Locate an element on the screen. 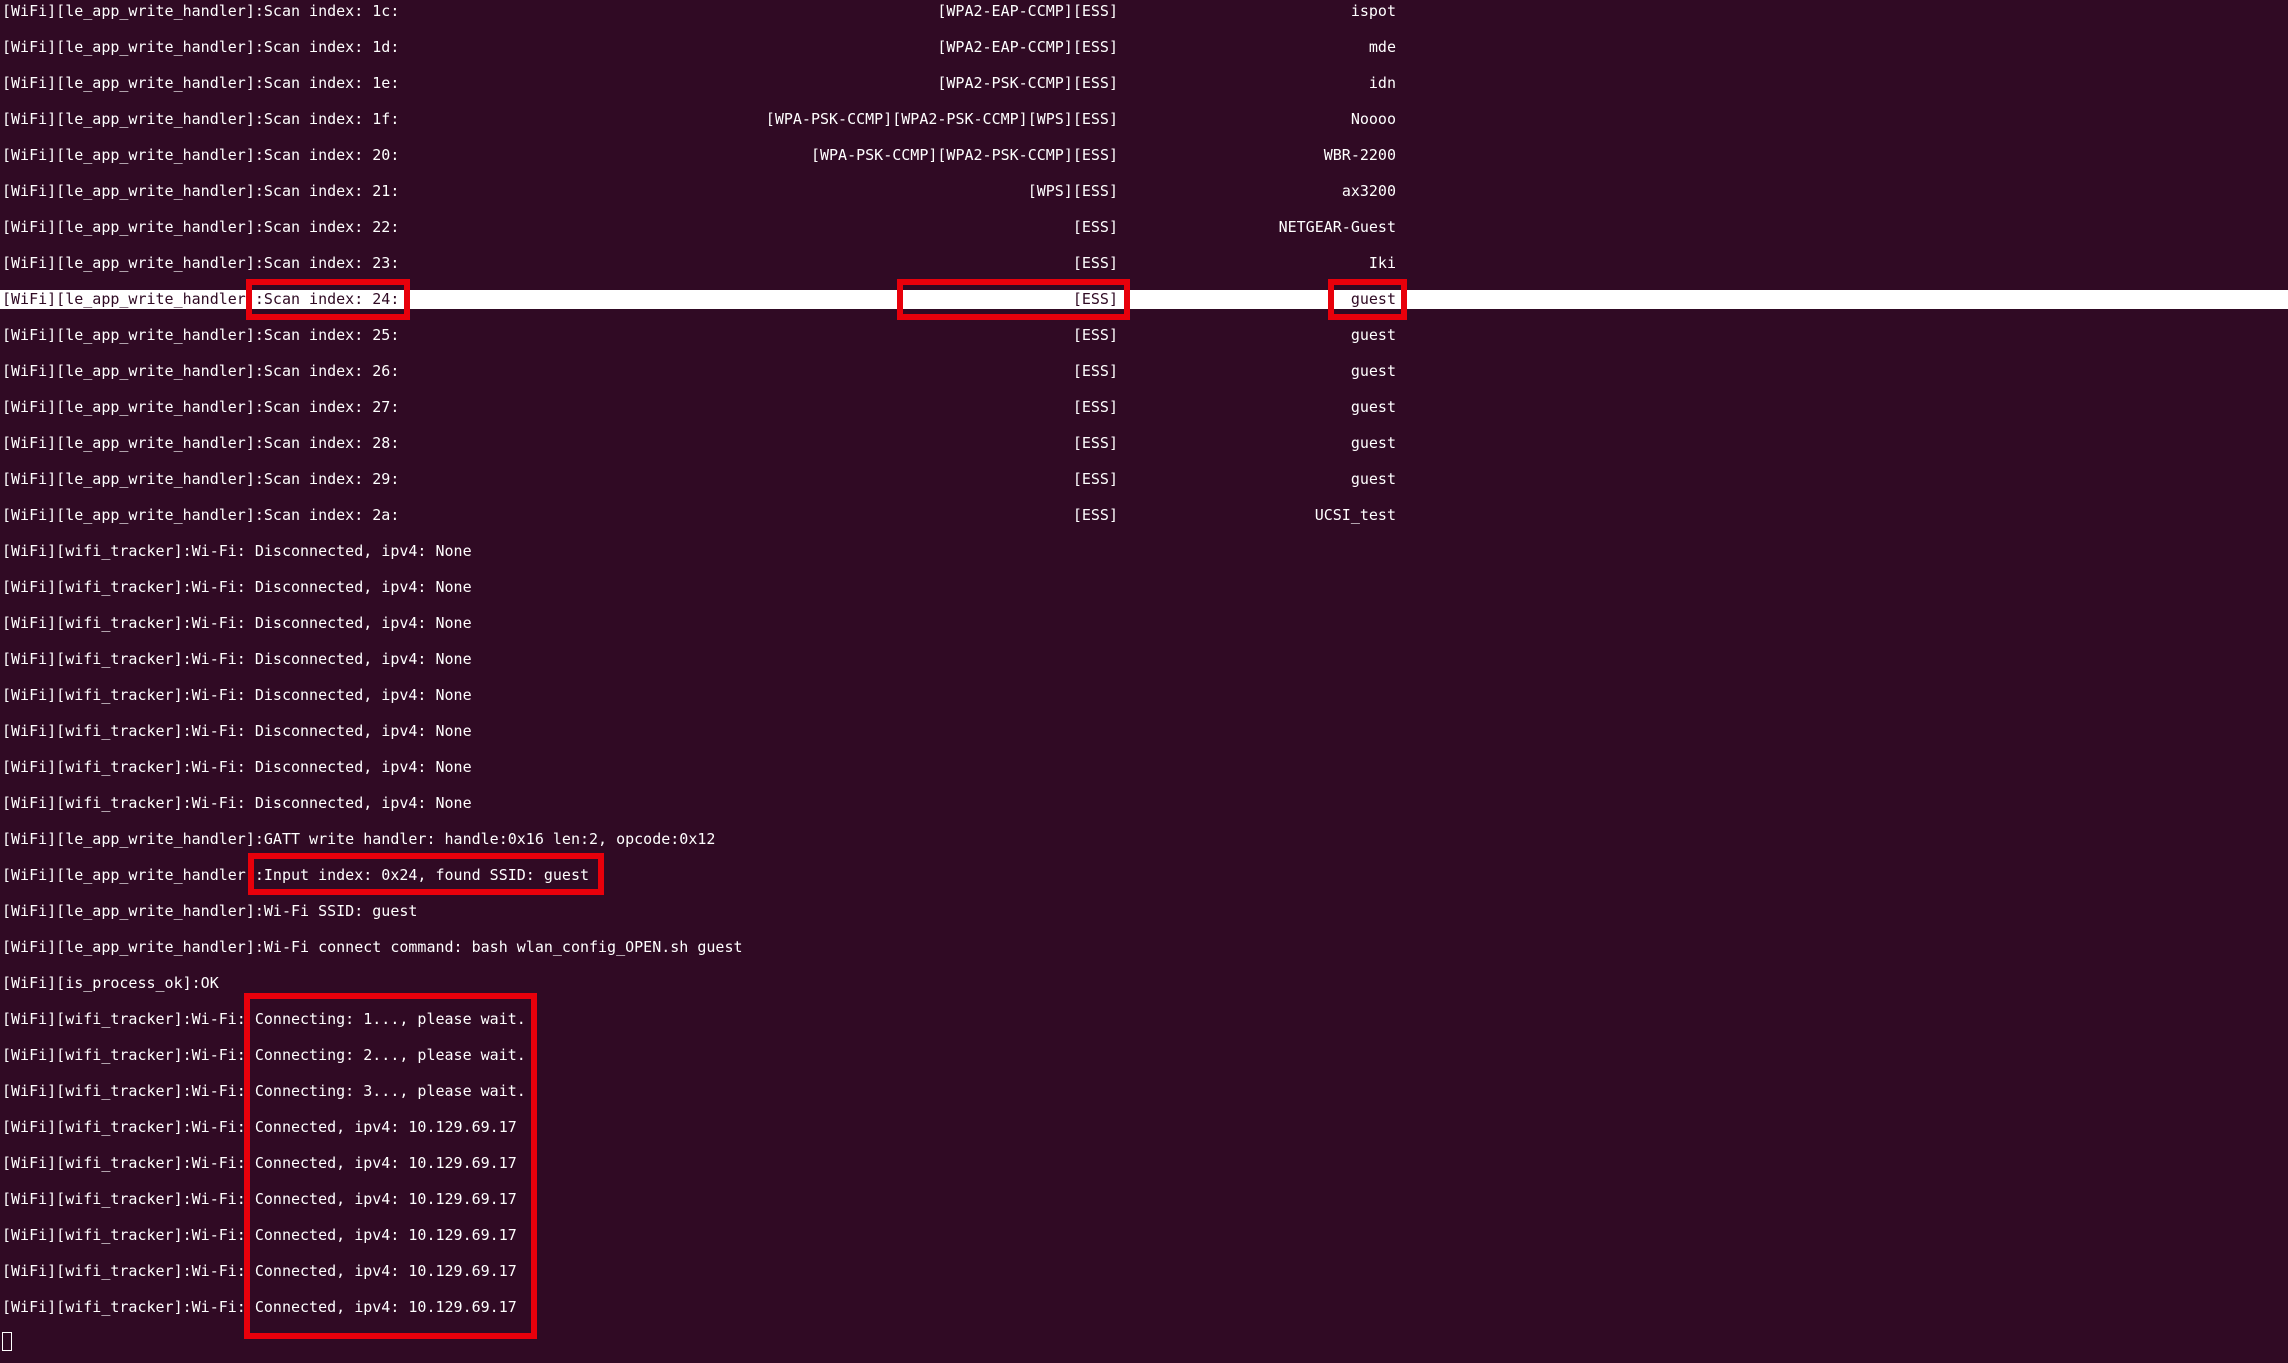 The image size is (2288, 1363). scan-row-flags: [WPA-PSK-CCMP][WPA2-PSK-CCMP][ESS] is located at coordinates (964, 155).